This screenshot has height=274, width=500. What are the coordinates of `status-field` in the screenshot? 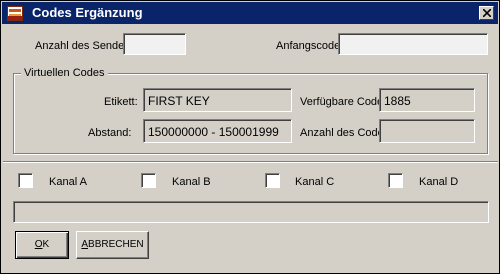 It's located at (251, 212).